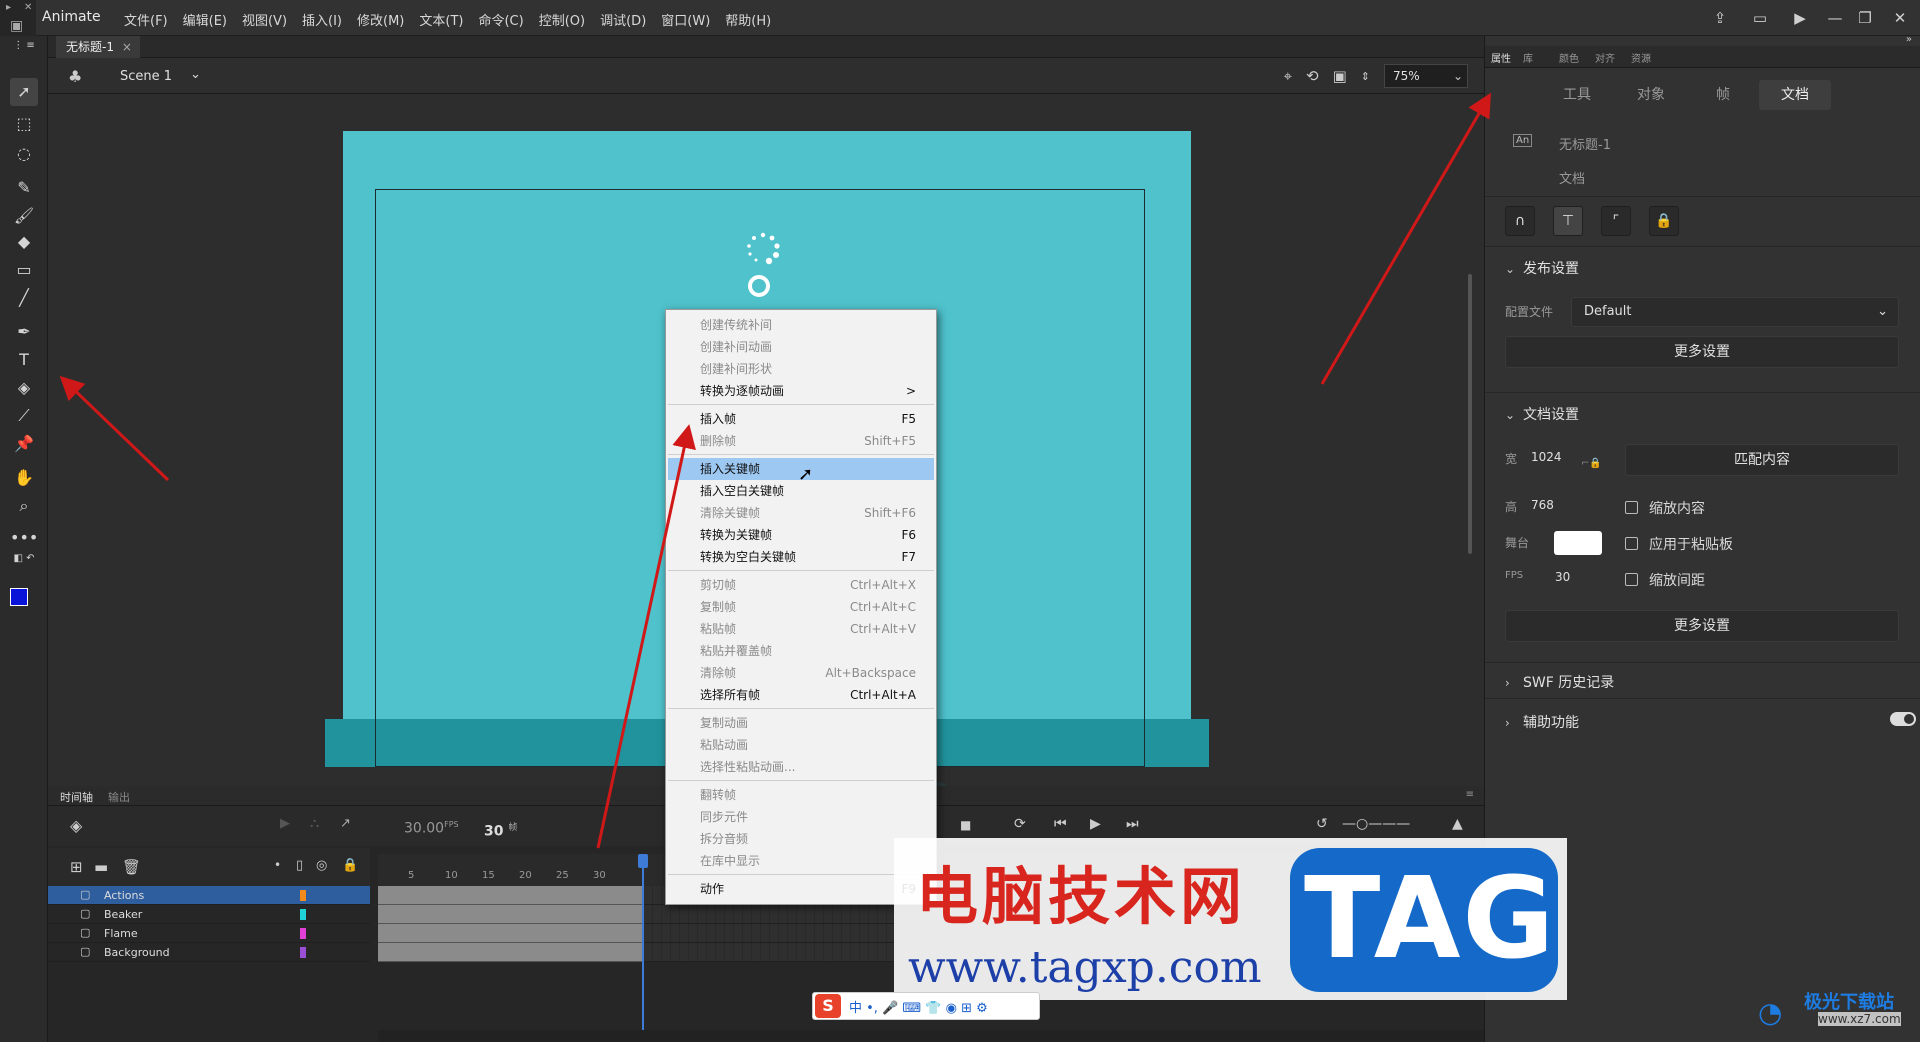 The width and height of the screenshot is (1920, 1042). What do you see at coordinates (195, 74) in the screenshot?
I see `chevron-down-icon: ⌄` at bounding box center [195, 74].